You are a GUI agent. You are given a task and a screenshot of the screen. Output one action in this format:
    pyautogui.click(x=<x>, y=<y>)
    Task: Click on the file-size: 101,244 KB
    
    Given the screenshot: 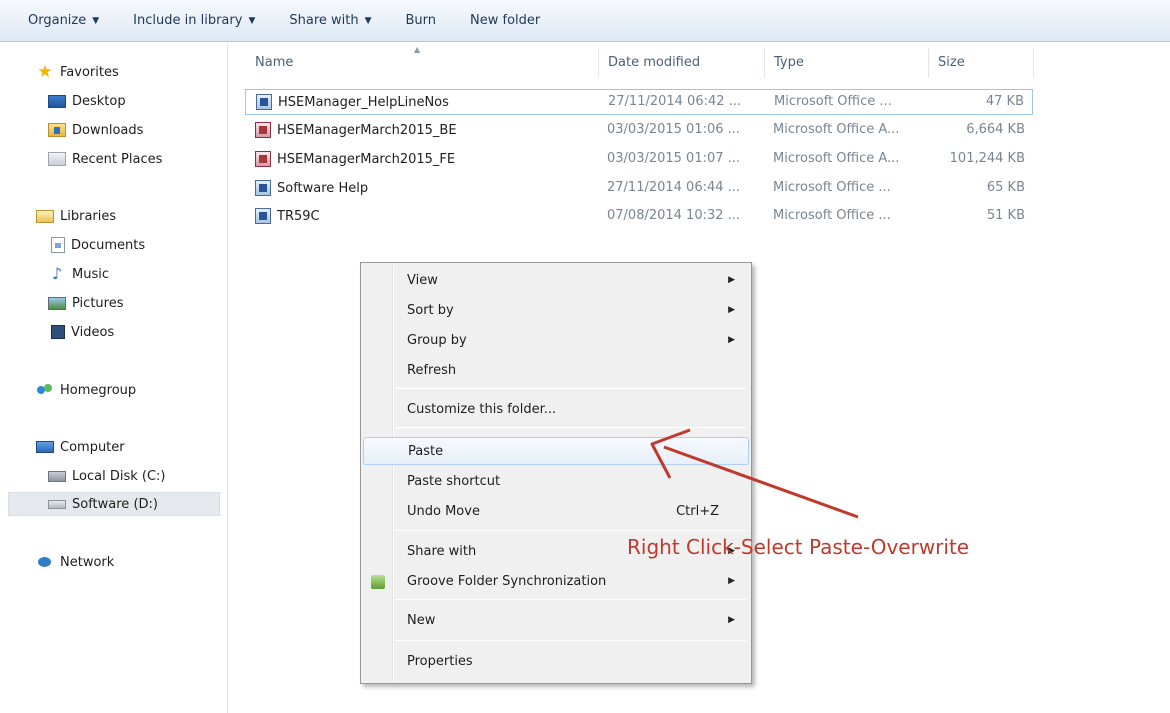 What is the action you would take?
    pyautogui.click(x=987, y=158)
    